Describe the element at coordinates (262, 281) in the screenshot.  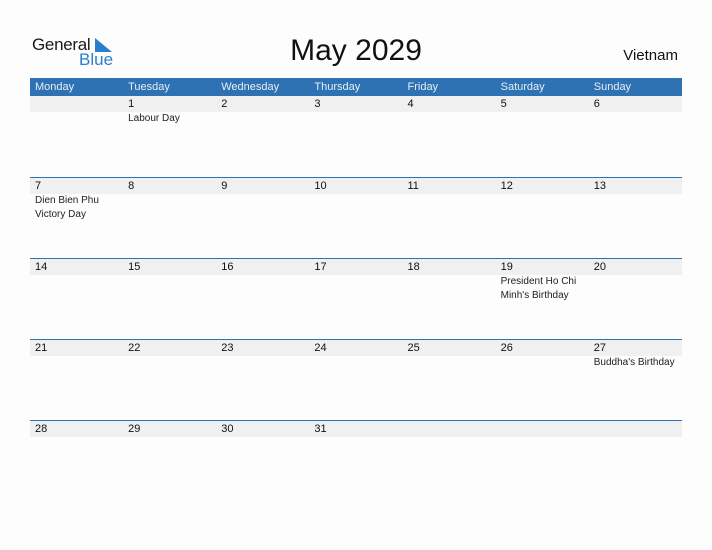
I see `day-cell: 16` at that location.